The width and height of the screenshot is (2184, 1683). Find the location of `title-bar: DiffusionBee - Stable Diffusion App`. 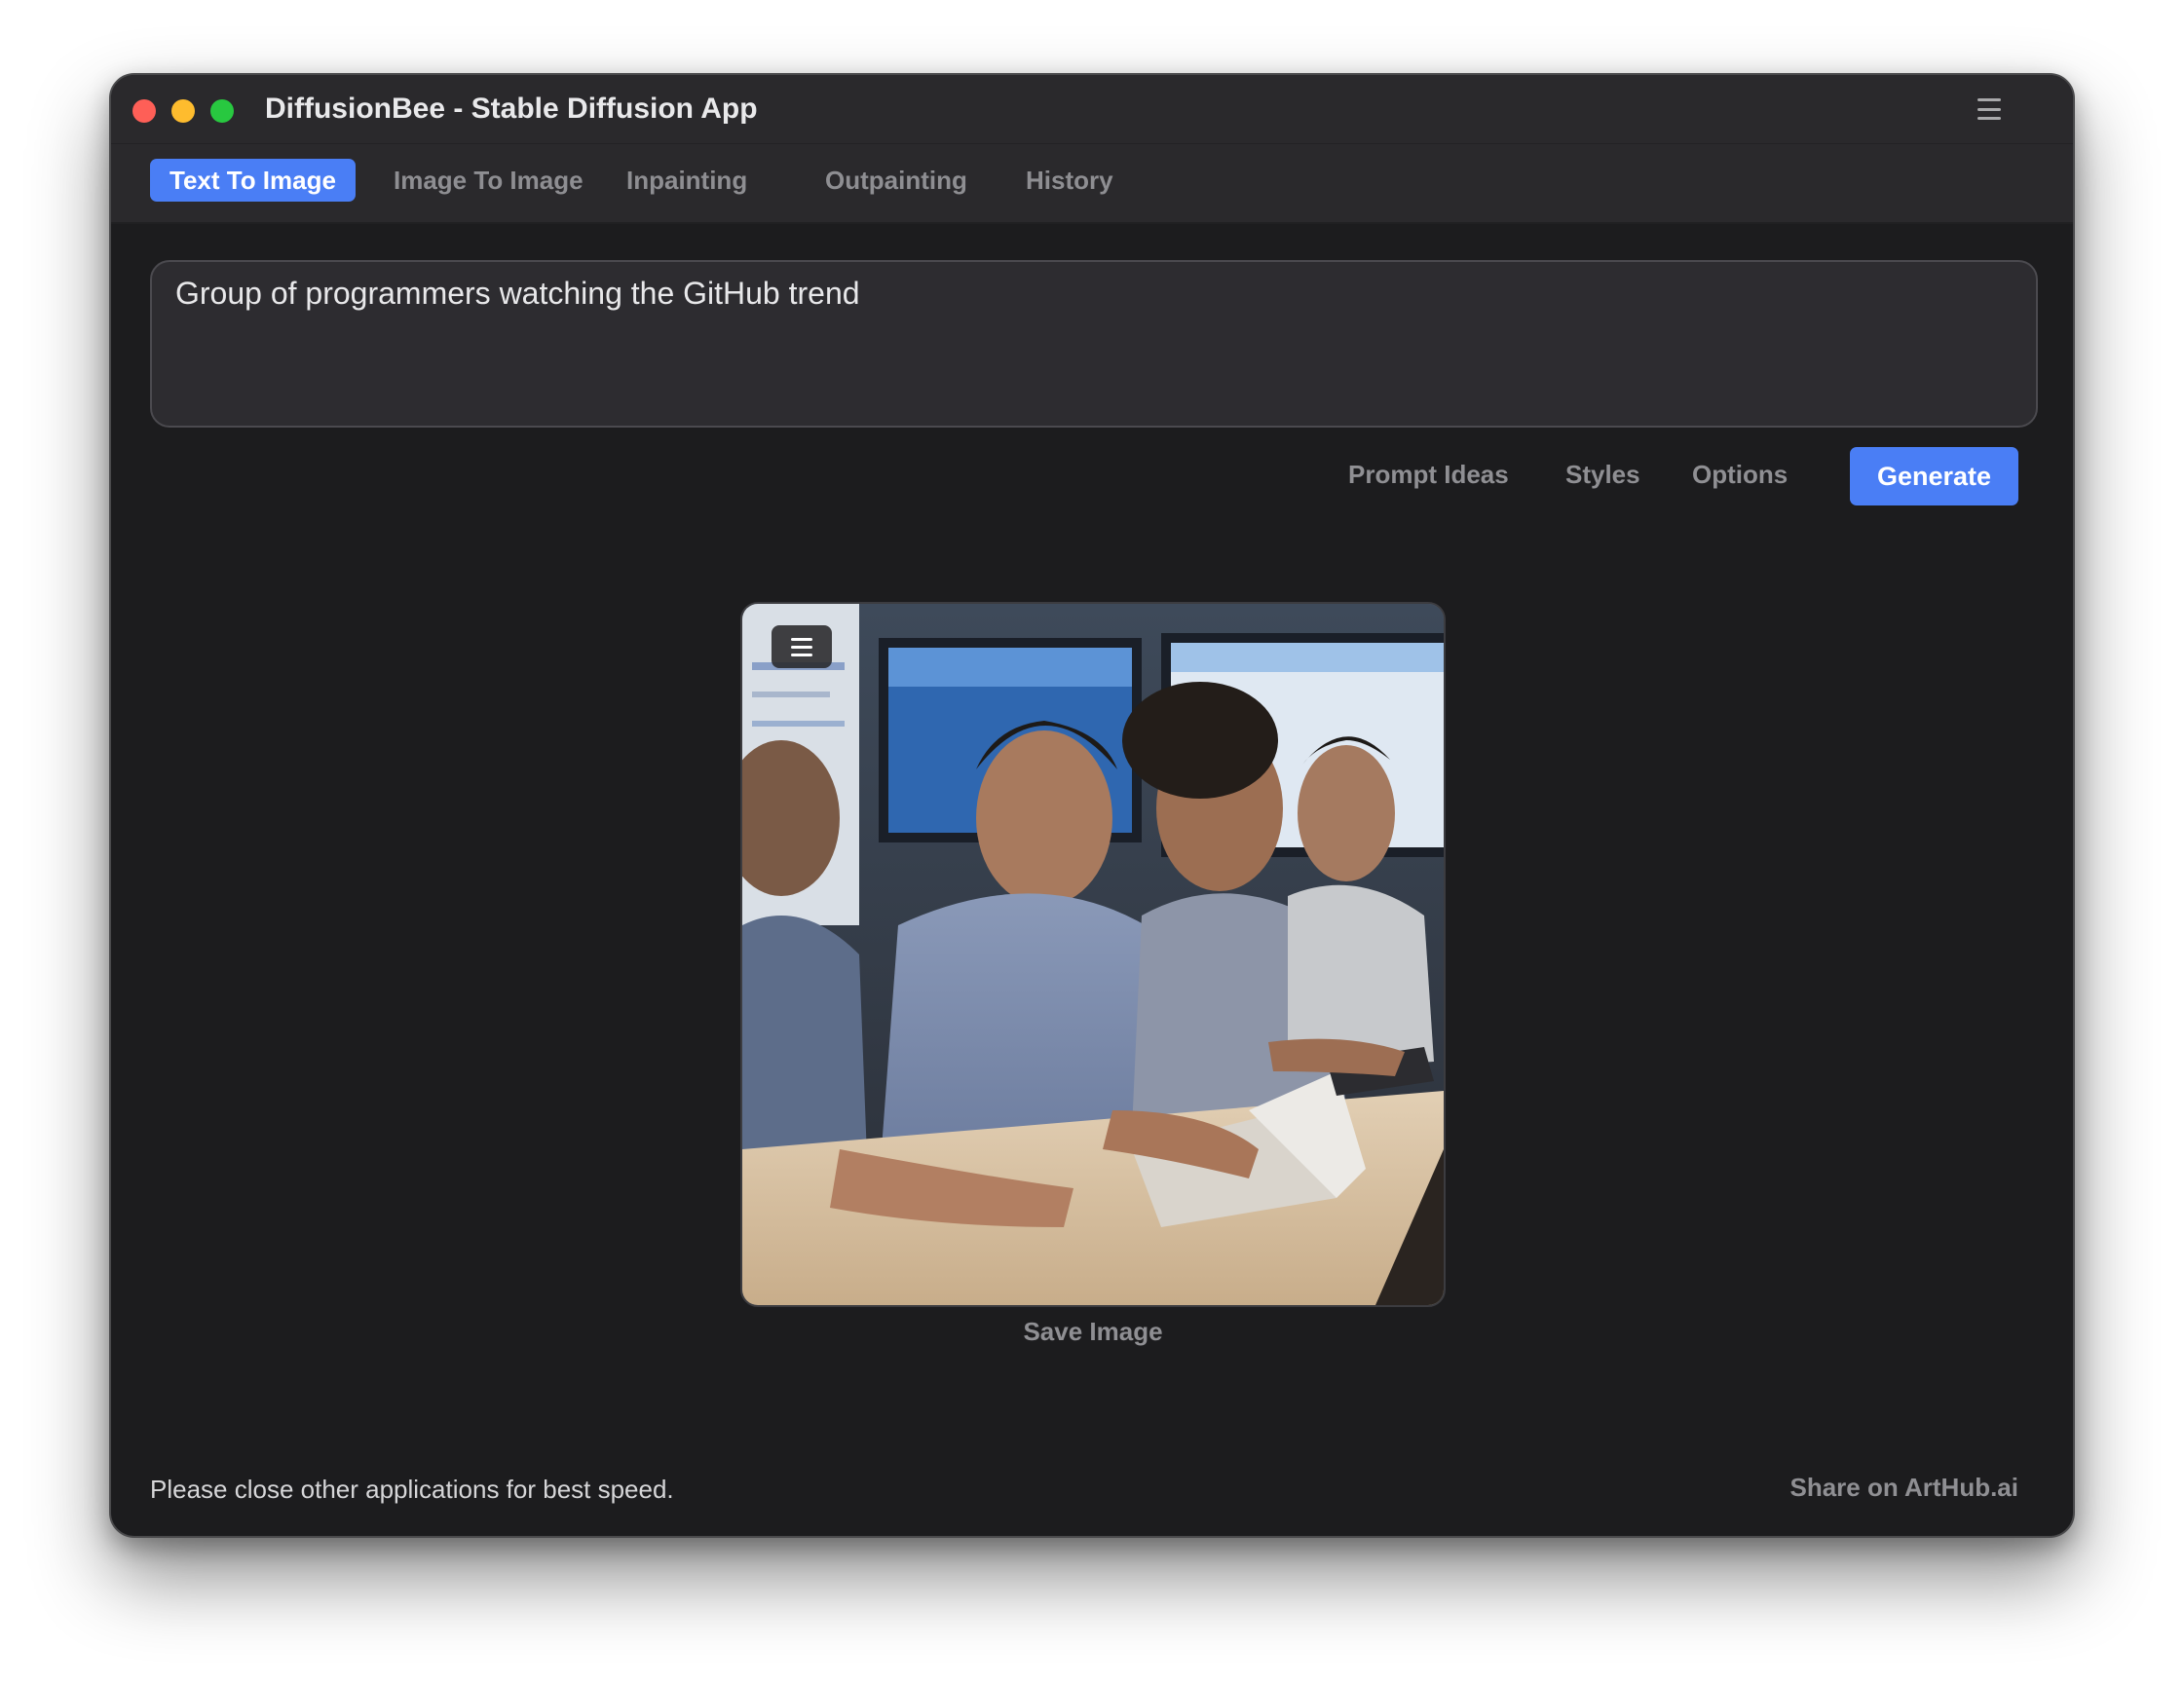

title-bar: DiffusionBee - Stable Diffusion App is located at coordinates (1092, 110).